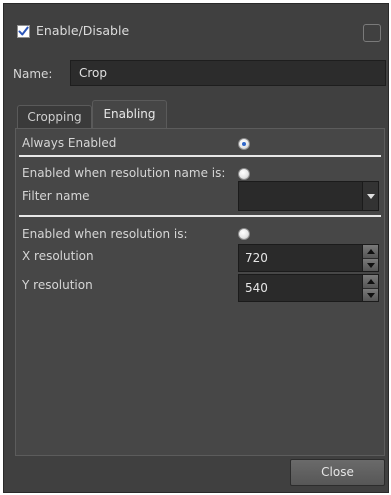 The image size is (391, 495). I want to click on y-res-value: 540, so click(300, 288).